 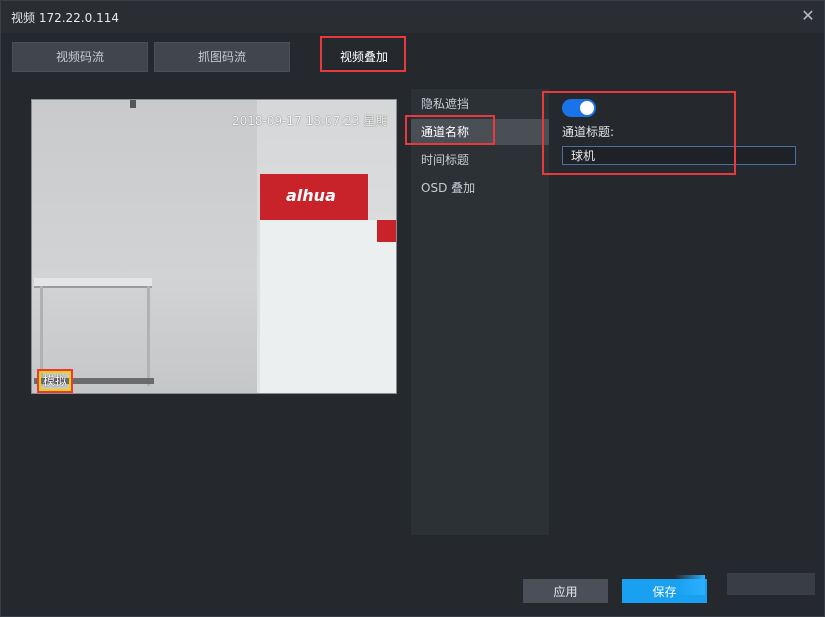 I want to click on video-antenna, so click(x=133, y=104).